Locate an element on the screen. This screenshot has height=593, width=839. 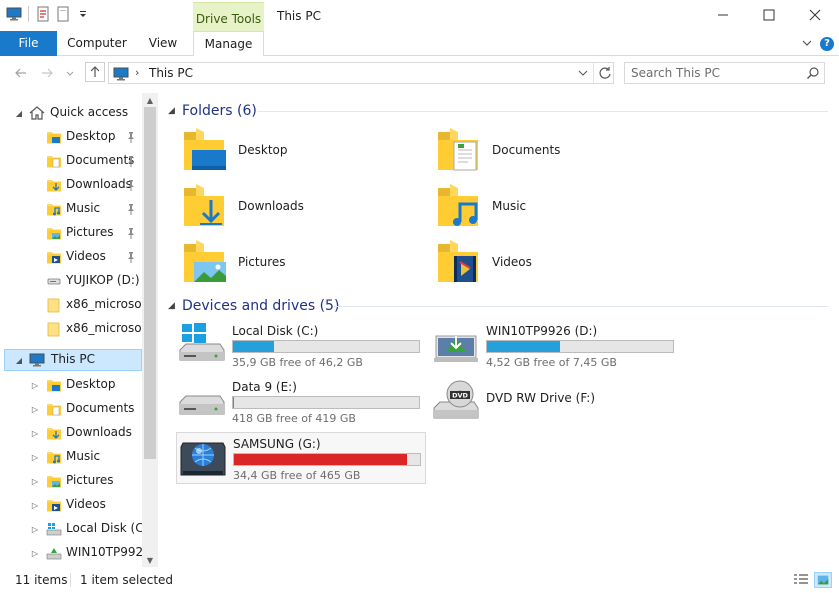
desktop-folder-icon is located at coordinates (54, 137).